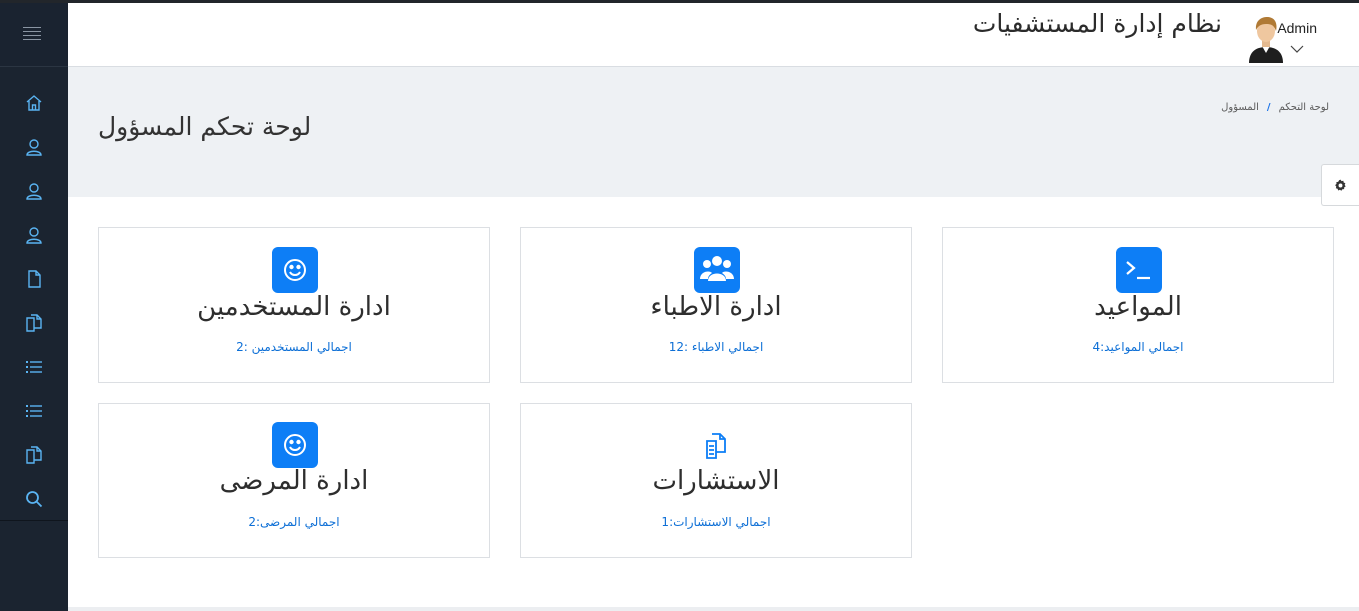  What do you see at coordinates (713, 609) in the screenshot?
I see `footer-divider` at bounding box center [713, 609].